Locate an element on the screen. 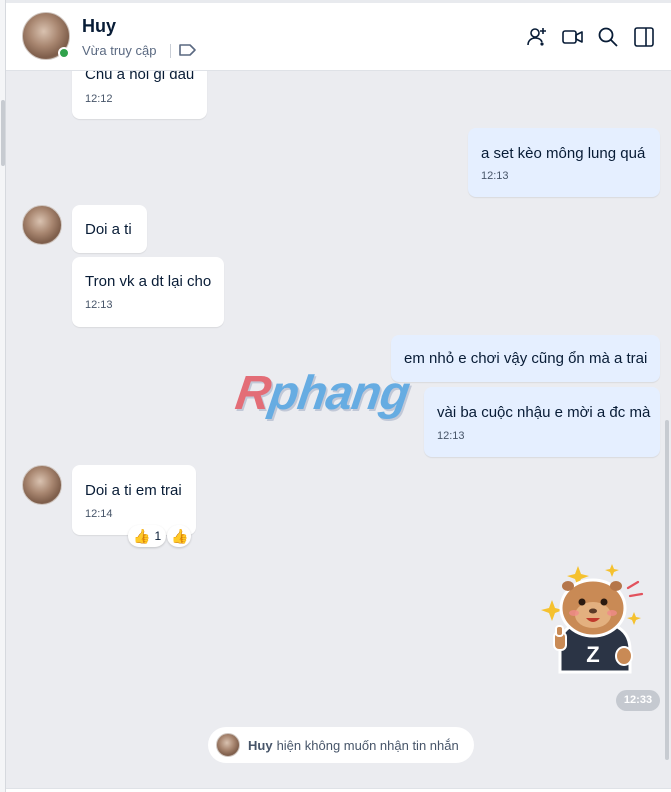 This screenshot has height=792, width=671. search-icon is located at coordinates (608, 37).